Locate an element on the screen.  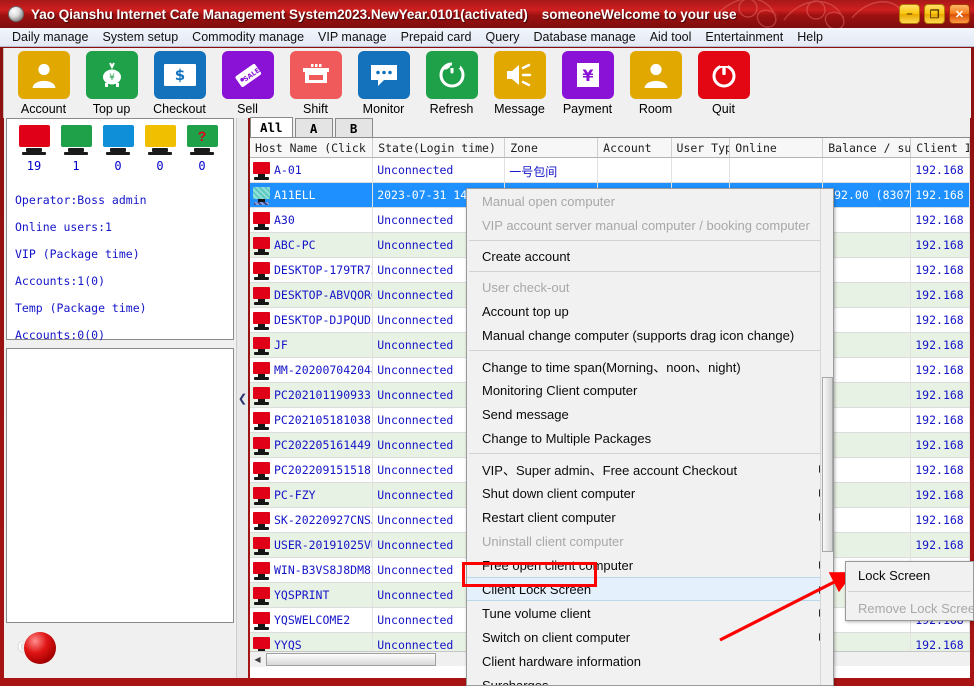
monitor-legend-offline: 19 is located at coordinates (34, 149).